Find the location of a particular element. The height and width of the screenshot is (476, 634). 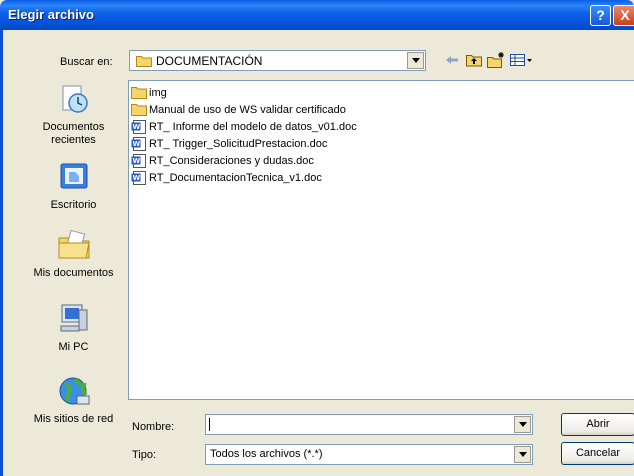

filetype-dropdown-button is located at coordinates (522, 454).